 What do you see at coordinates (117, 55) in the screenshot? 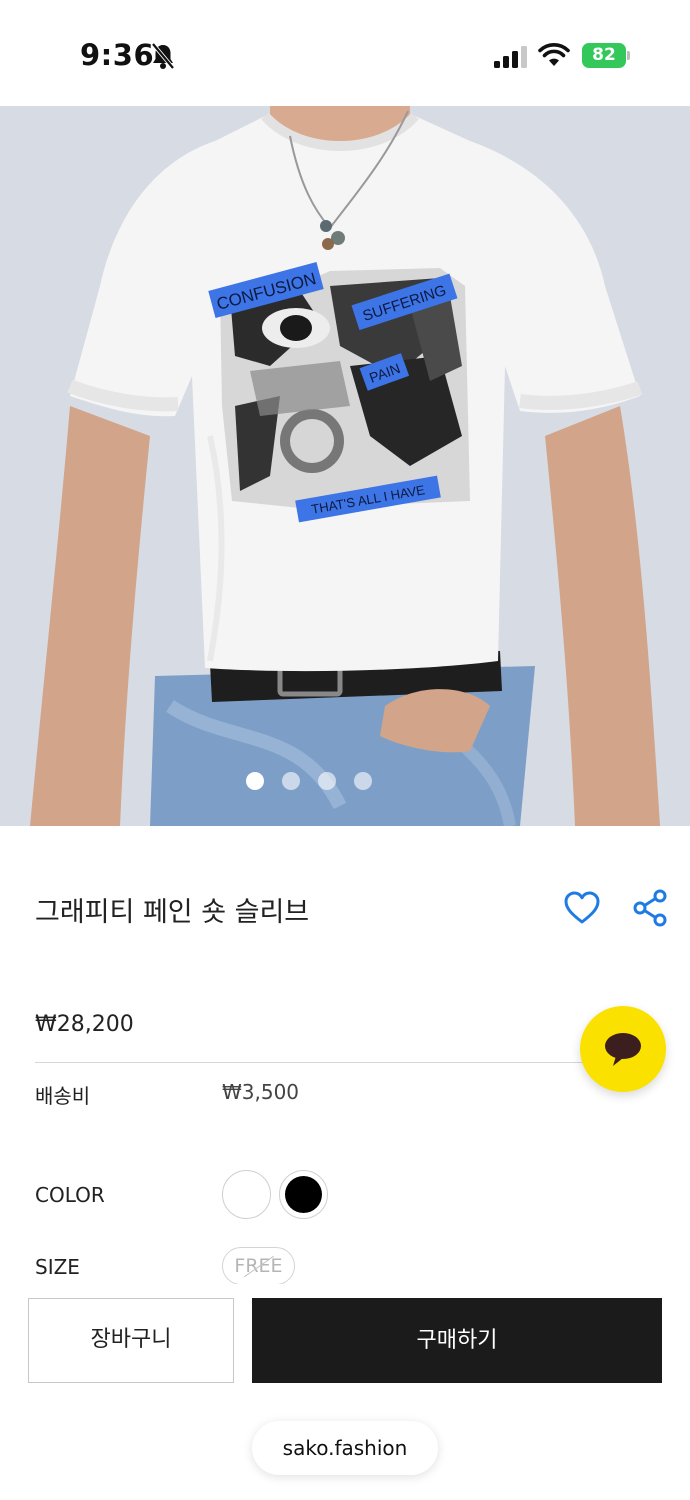
I see `status-time: 9:36` at bounding box center [117, 55].